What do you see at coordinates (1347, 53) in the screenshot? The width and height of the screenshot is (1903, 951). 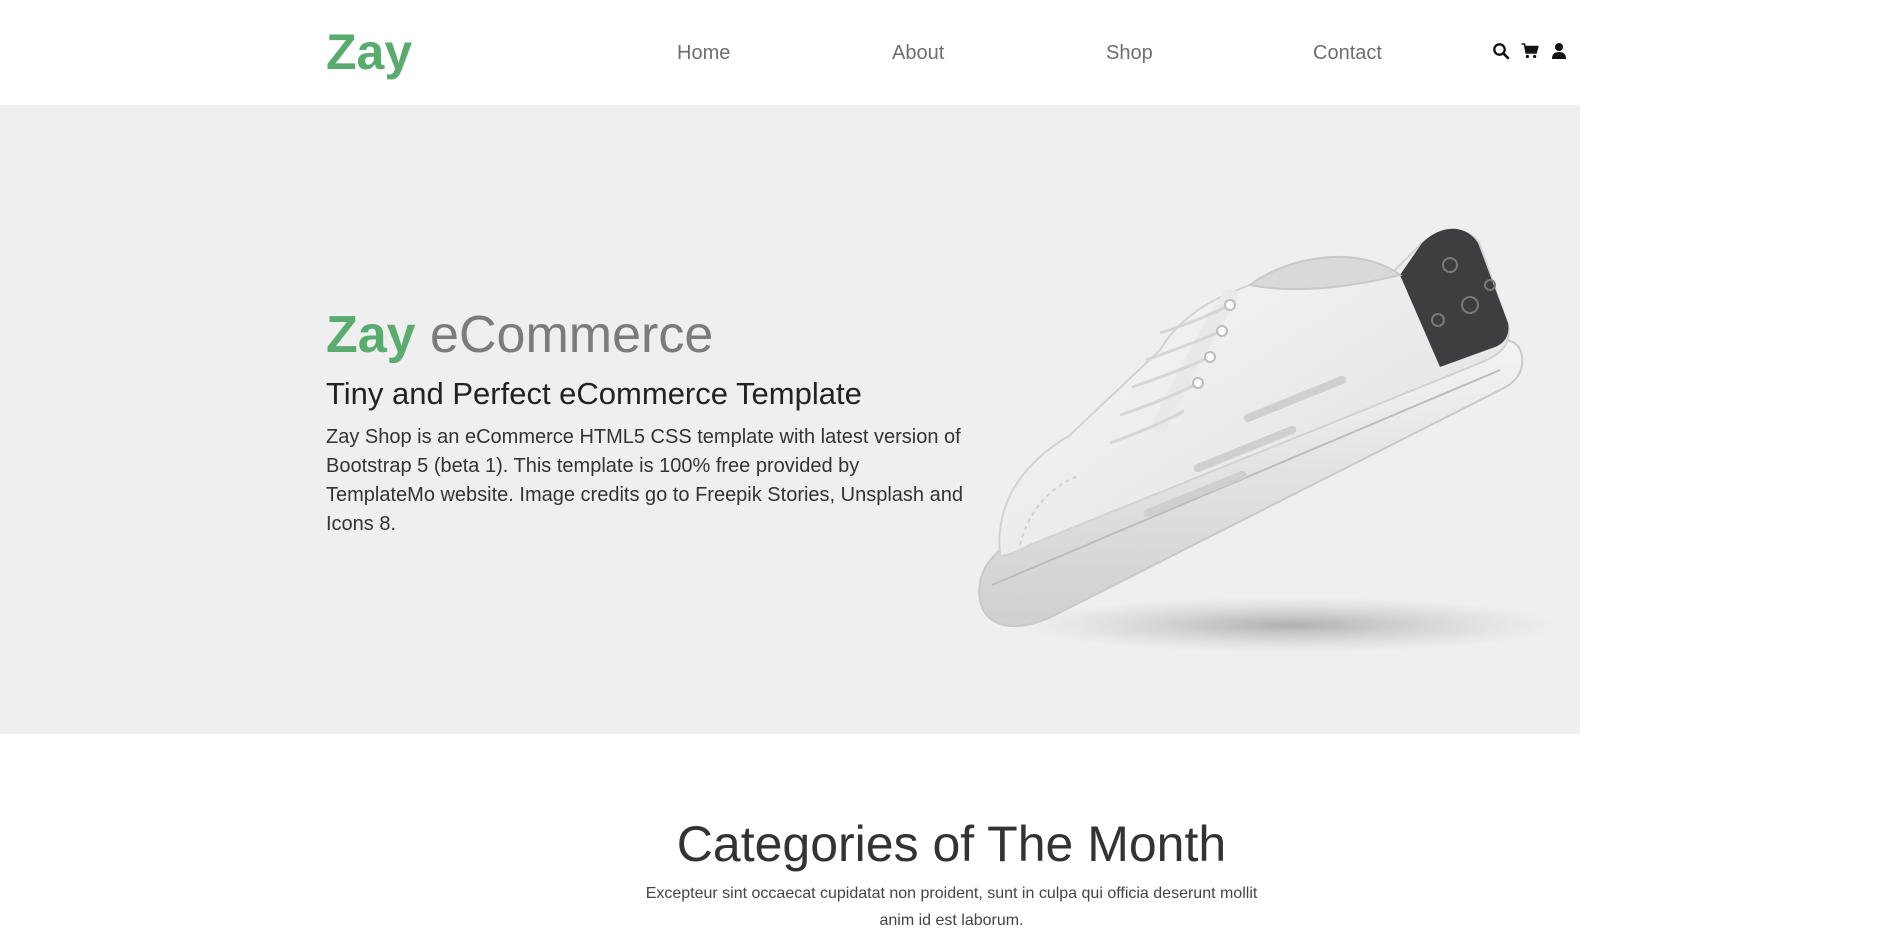 I see `nav-contact-link: Contact` at bounding box center [1347, 53].